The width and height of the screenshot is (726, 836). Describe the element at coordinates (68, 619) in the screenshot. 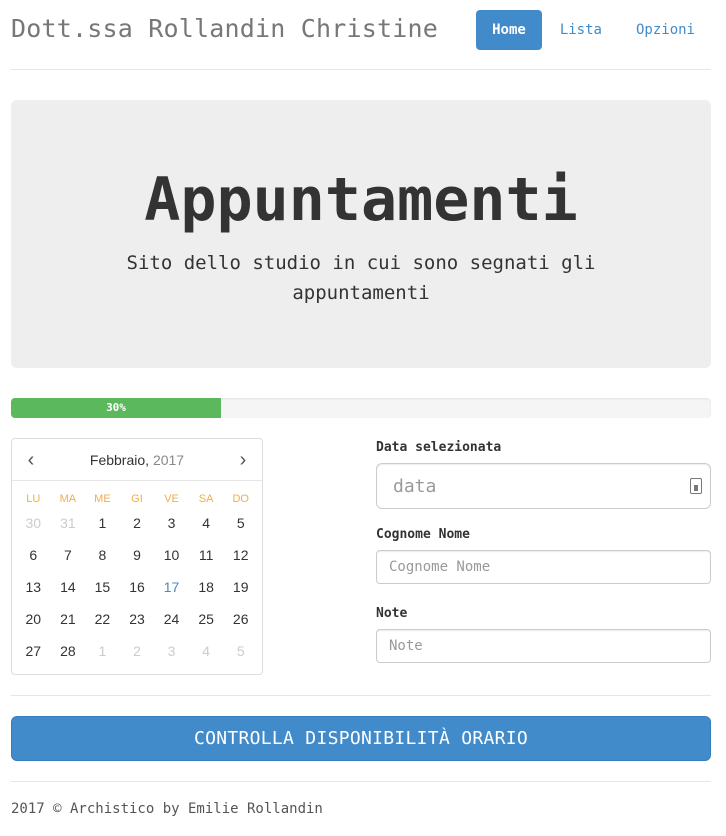

I see `calendar-day: 21` at that location.